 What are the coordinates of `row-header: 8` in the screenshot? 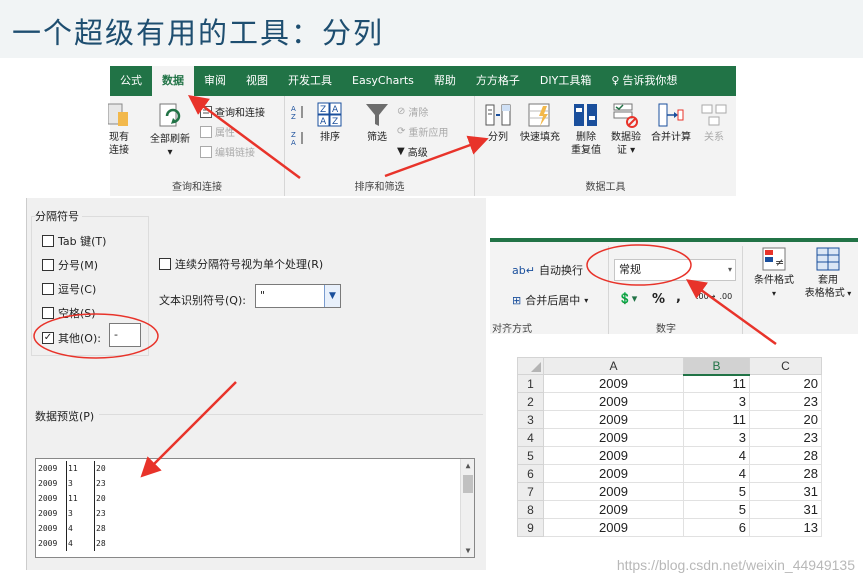 It's located at (530, 509).